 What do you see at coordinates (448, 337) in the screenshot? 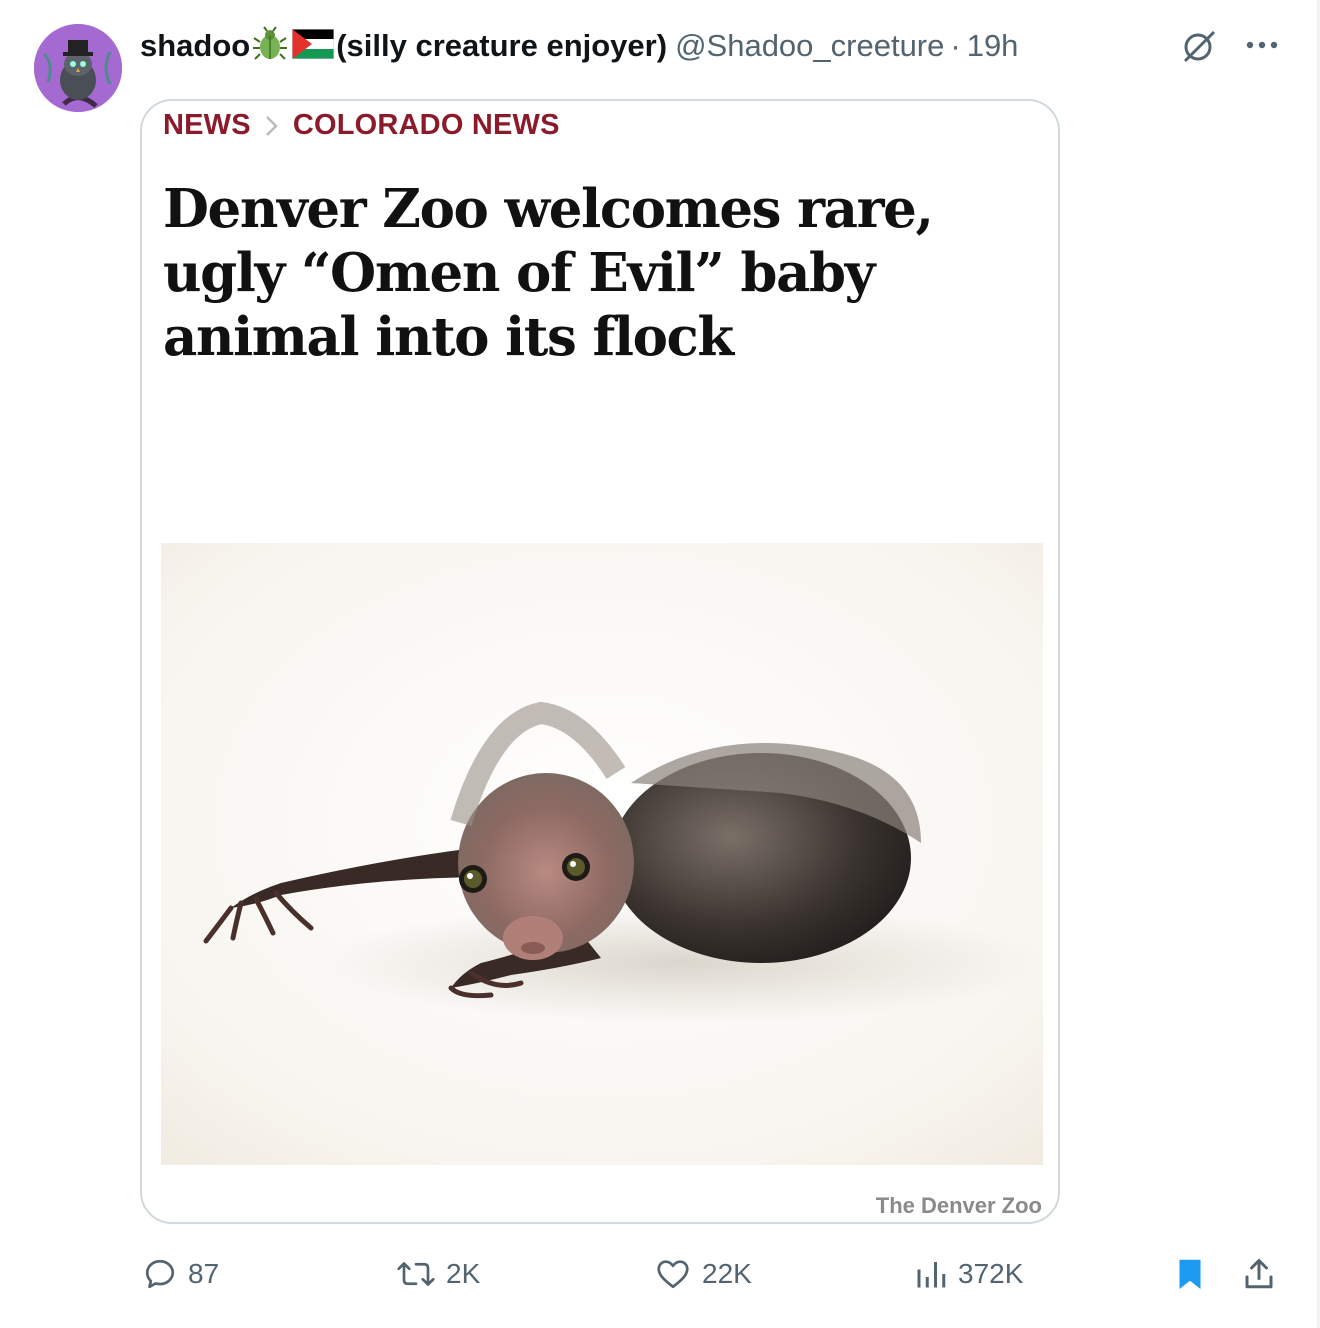
I see `headline-line: animal into its flock` at bounding box center [448, 337].